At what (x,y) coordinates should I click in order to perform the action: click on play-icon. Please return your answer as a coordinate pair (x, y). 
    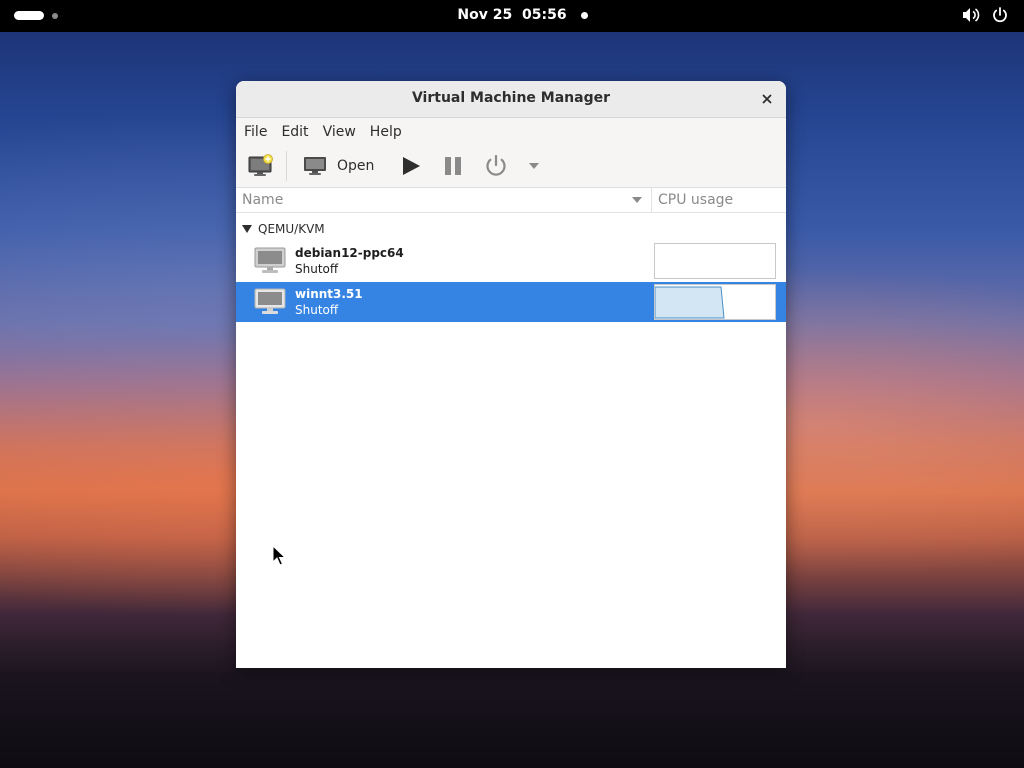
    Looking at the image, I should click on (412, 166).